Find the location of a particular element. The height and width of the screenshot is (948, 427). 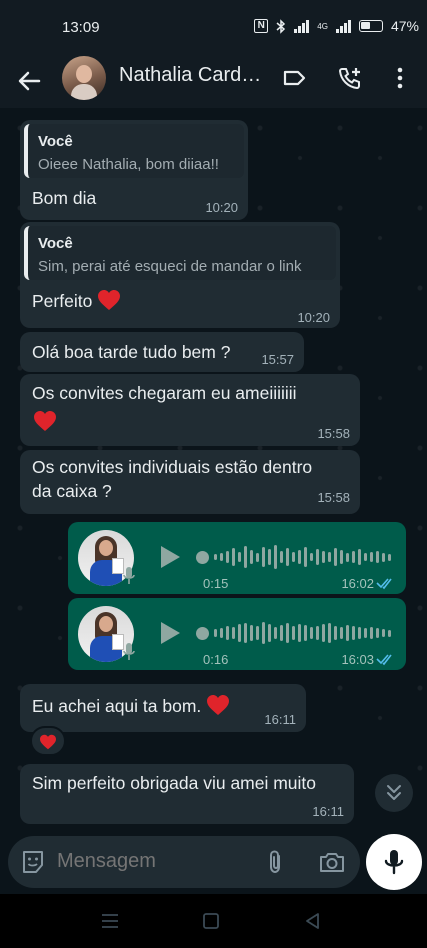

voice-message-outgoing: 0:16 16:03 is located at coordinates (237, 634).